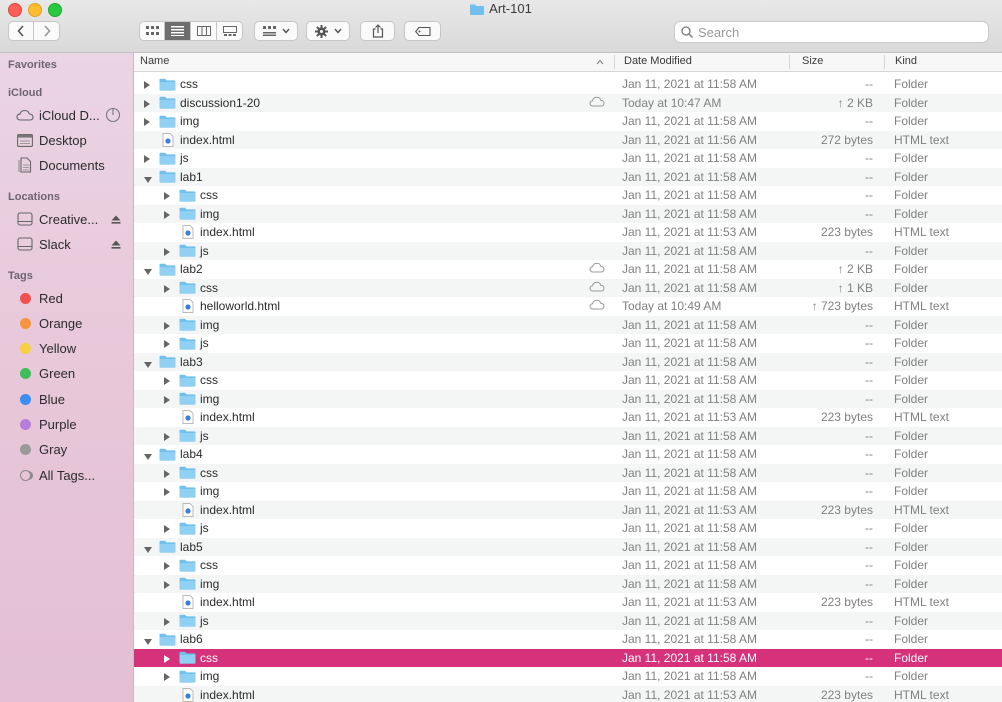  What do you see at coordinates (210, 491) in the screenshot?
I see `item-name-text: img` at bounding box center [210, 491].